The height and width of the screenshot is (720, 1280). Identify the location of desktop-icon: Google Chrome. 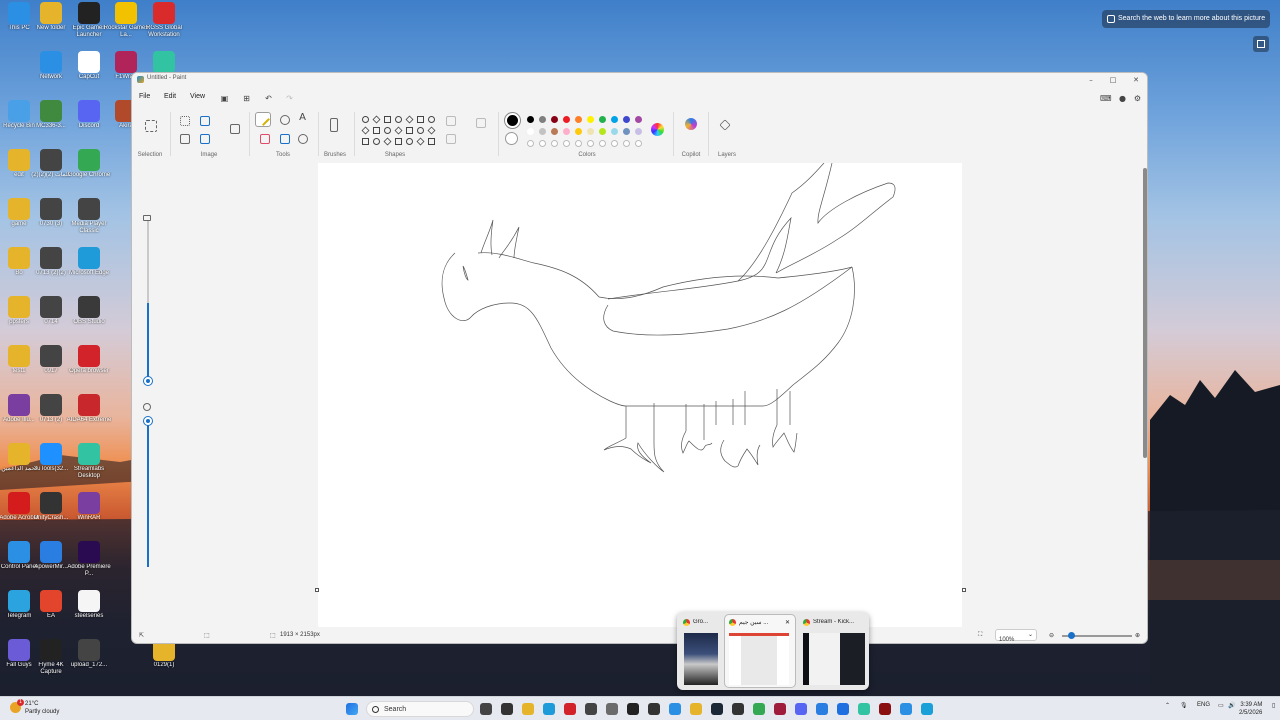
(89, 170).